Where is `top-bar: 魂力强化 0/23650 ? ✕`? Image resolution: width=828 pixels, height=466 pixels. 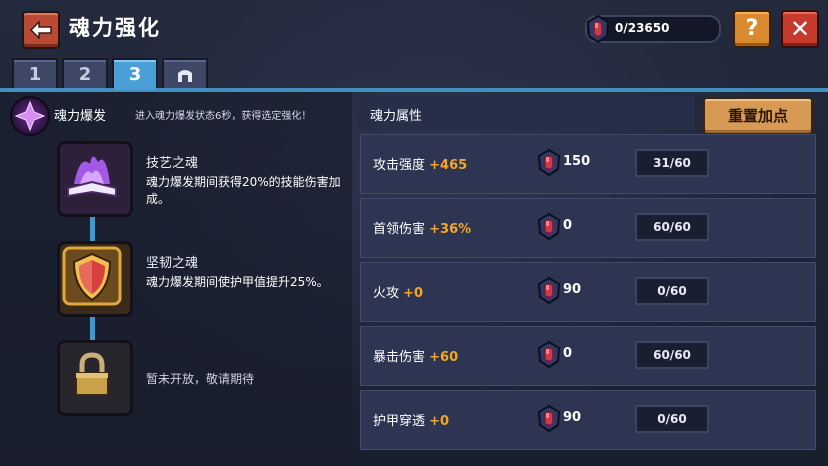
top-bar: 魂力强化 0/23650 ? ✕ is located at coordinates (414, 28).